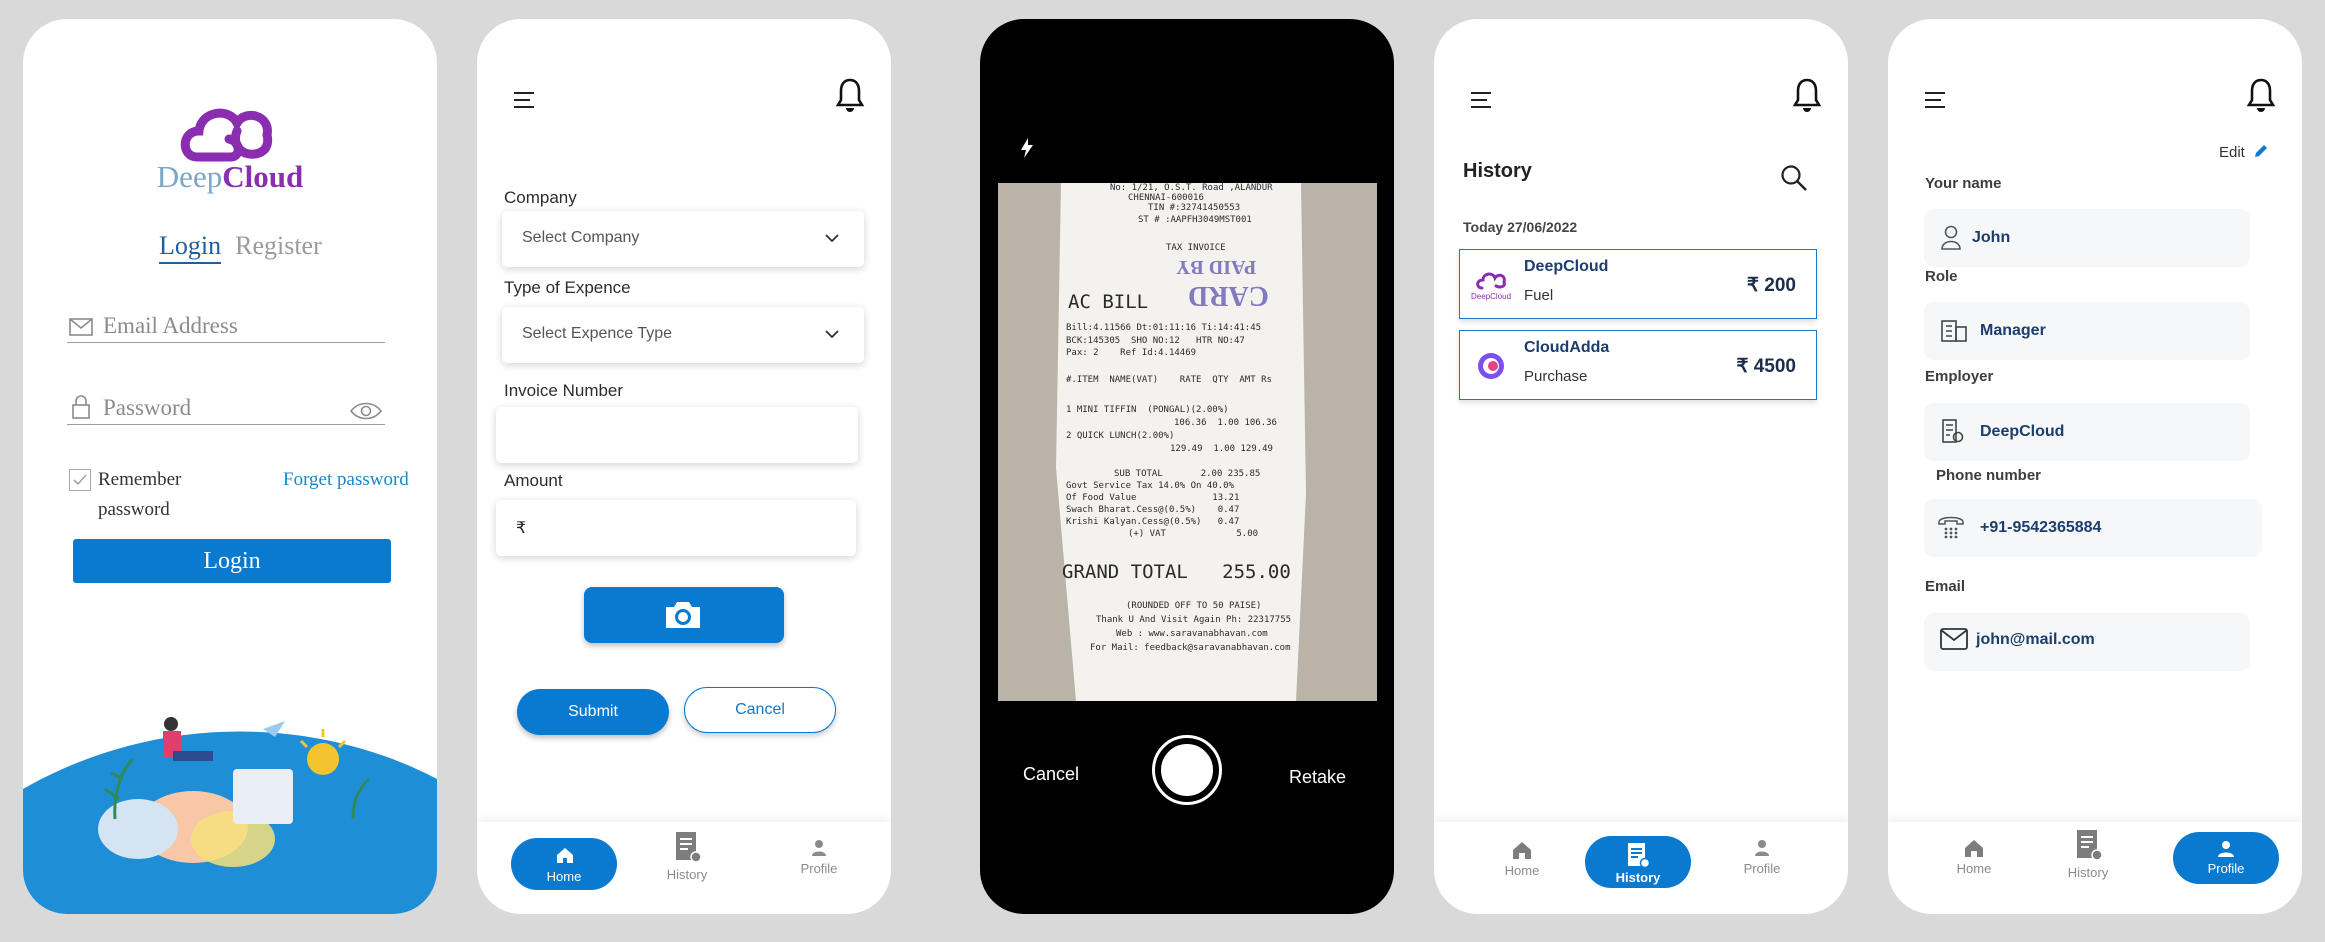  What do you see at coordinates (232, 561) in the screenshot?
I see `login-button: Login` at bounding box center [232, 561].